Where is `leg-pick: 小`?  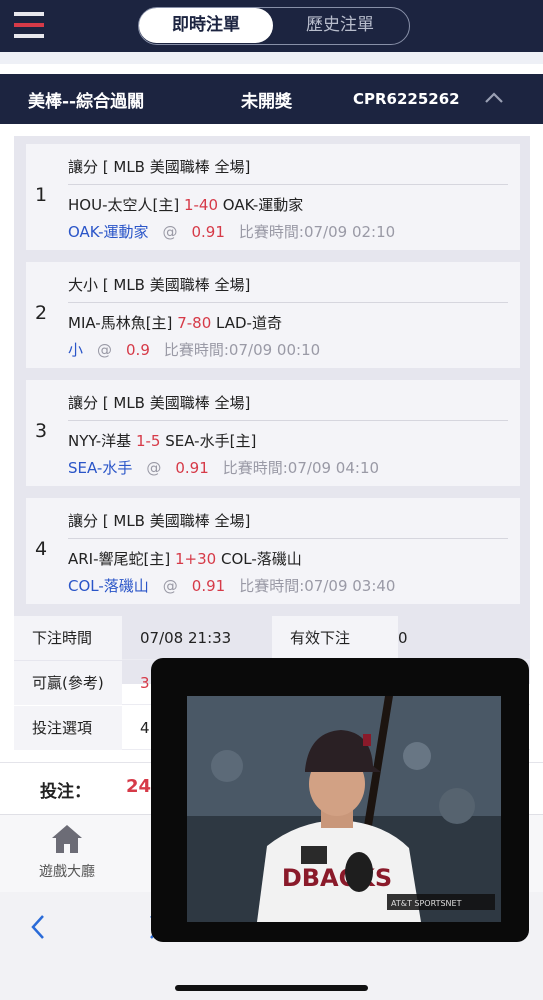 leg-pick: 小 is located at coordinates (76, 350).